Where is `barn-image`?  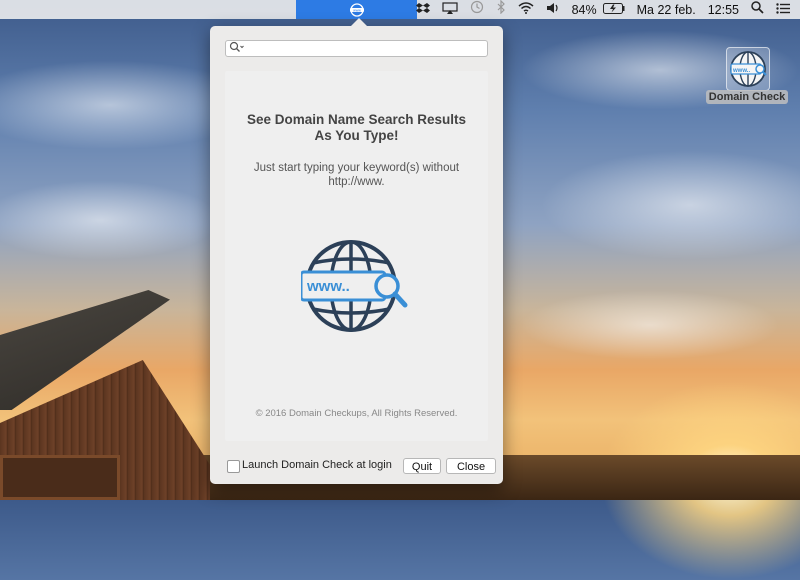 barn-image is located at coordinates (107, 395).